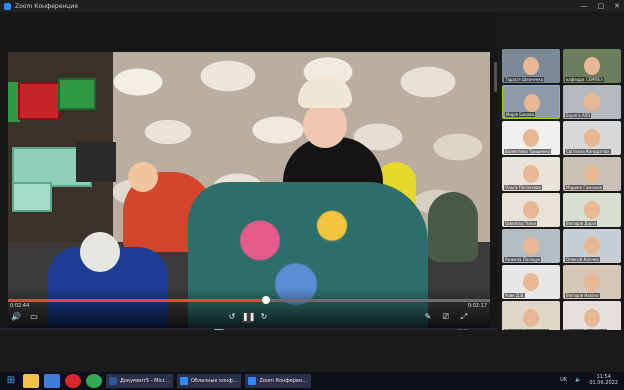 This screenshot has height=390, width=624. What do you see at coordinates (96, 162) in the screenshot?
I see `dark-crate` at bounding box center [96, 162].